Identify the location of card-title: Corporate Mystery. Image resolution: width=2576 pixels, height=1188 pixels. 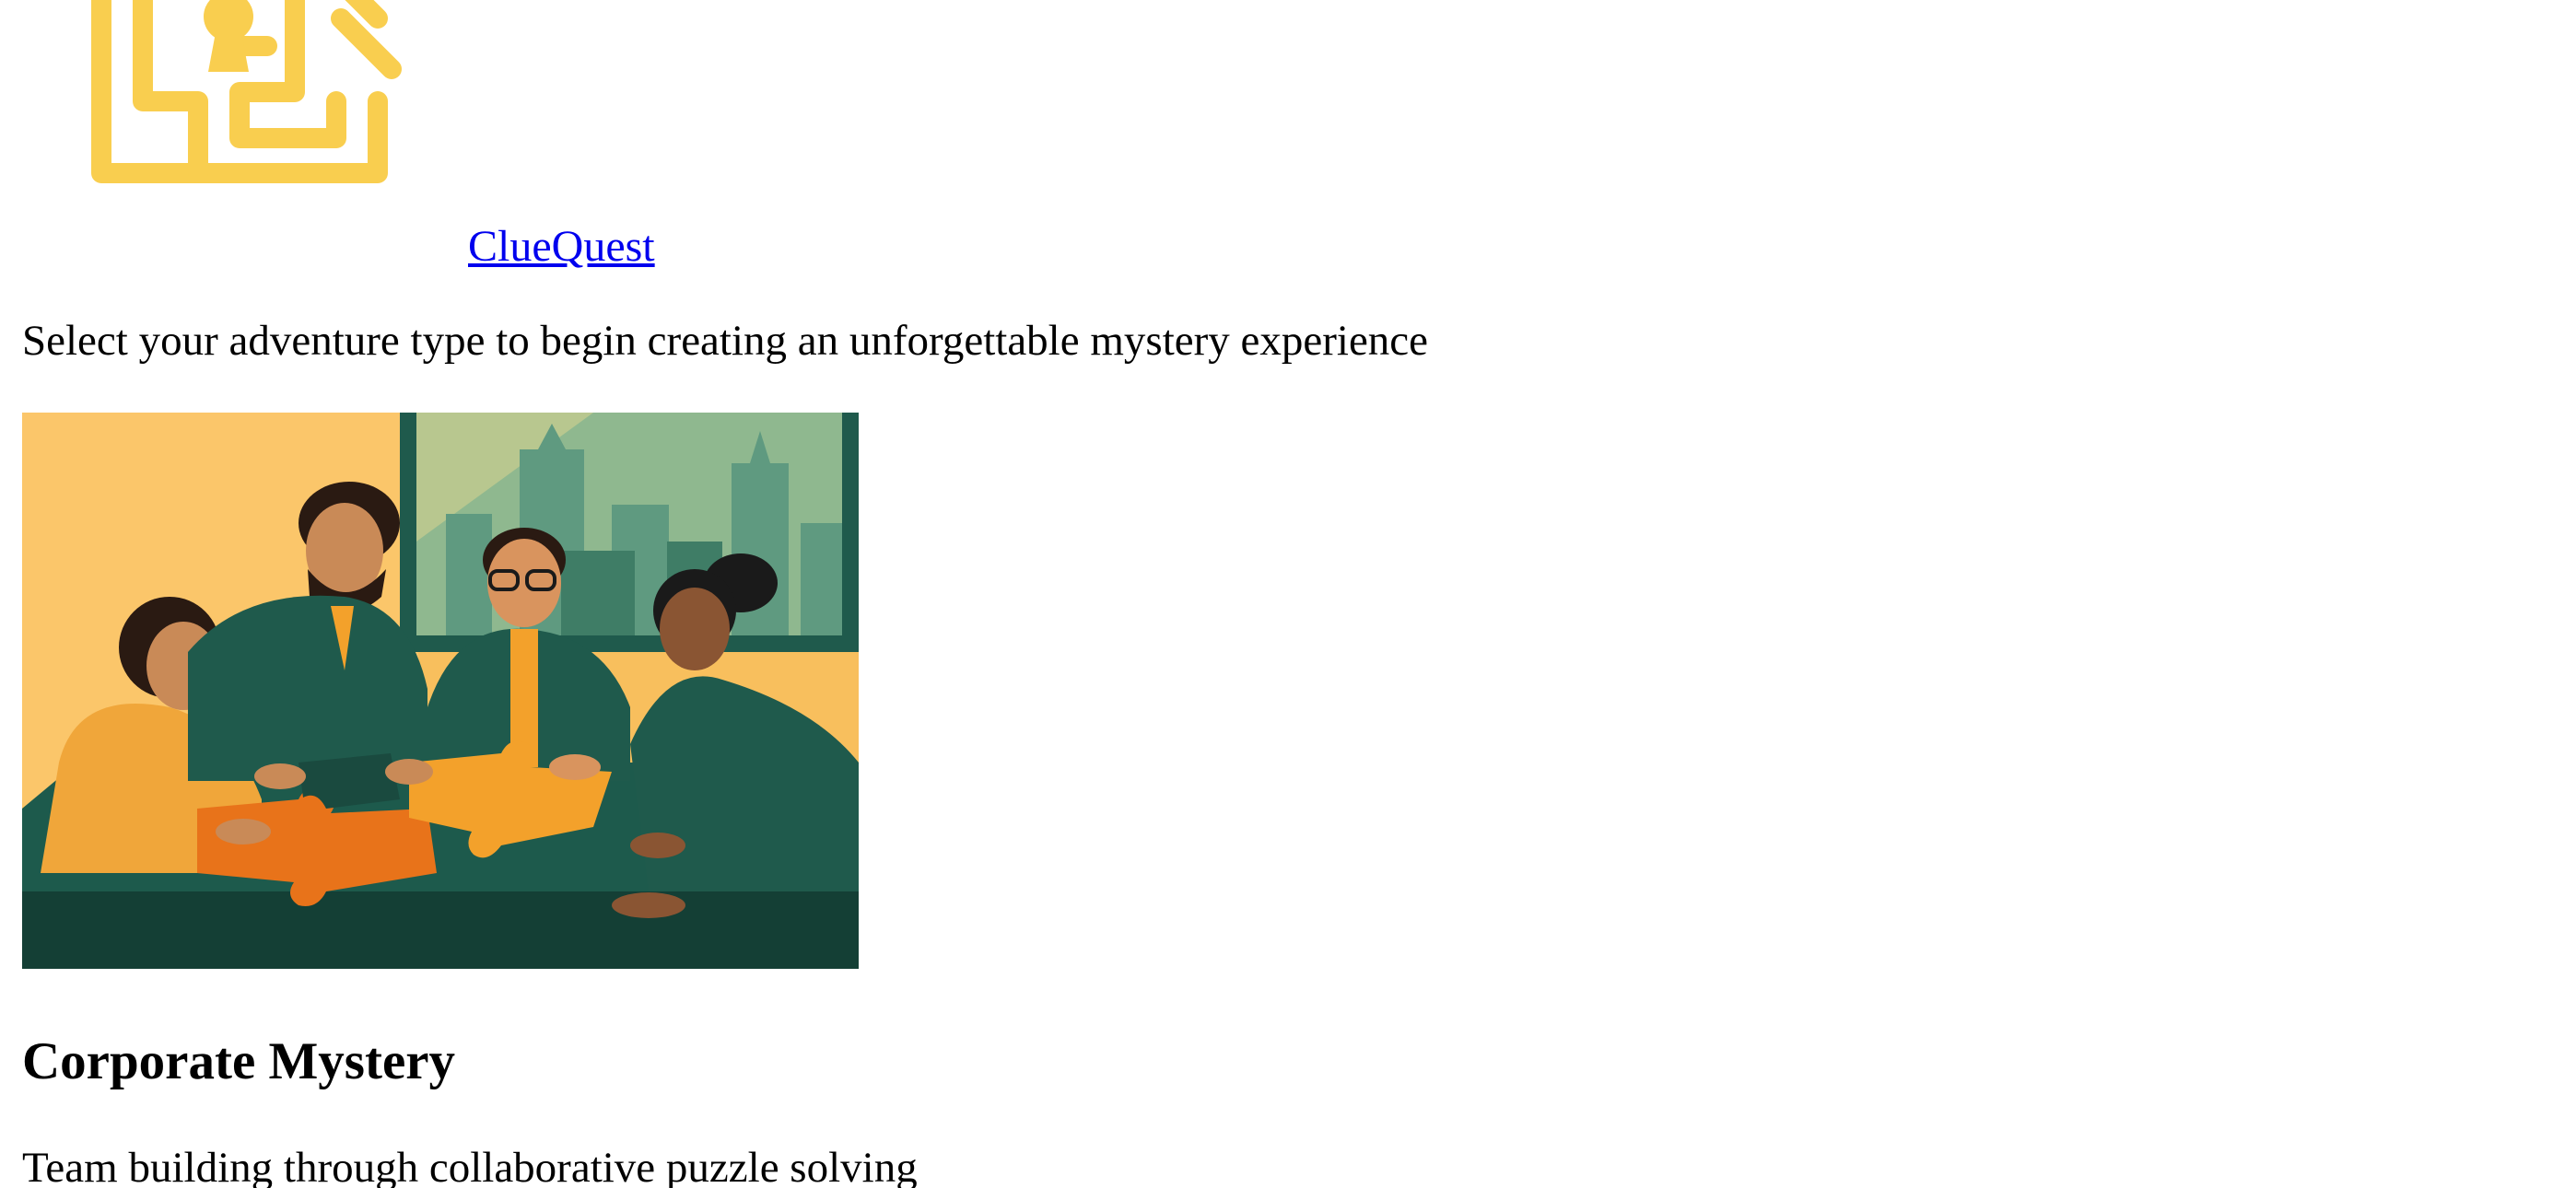
(239, 1061).